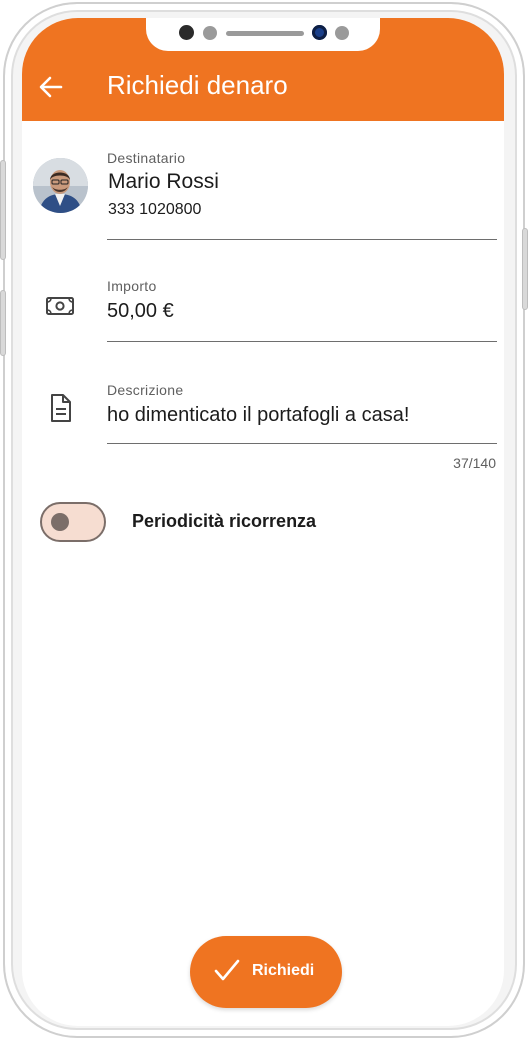  Describe the element at coordinates (474, 463) in the screenshot. I see `character-counter: 37/140` at that location.